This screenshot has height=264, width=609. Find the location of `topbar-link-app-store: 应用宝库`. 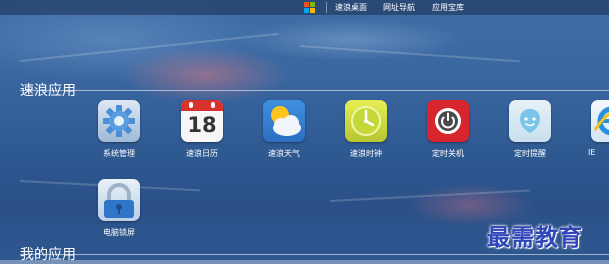

topbar-link-app-store: 应用宝库 is located at coordinates (448, 7).